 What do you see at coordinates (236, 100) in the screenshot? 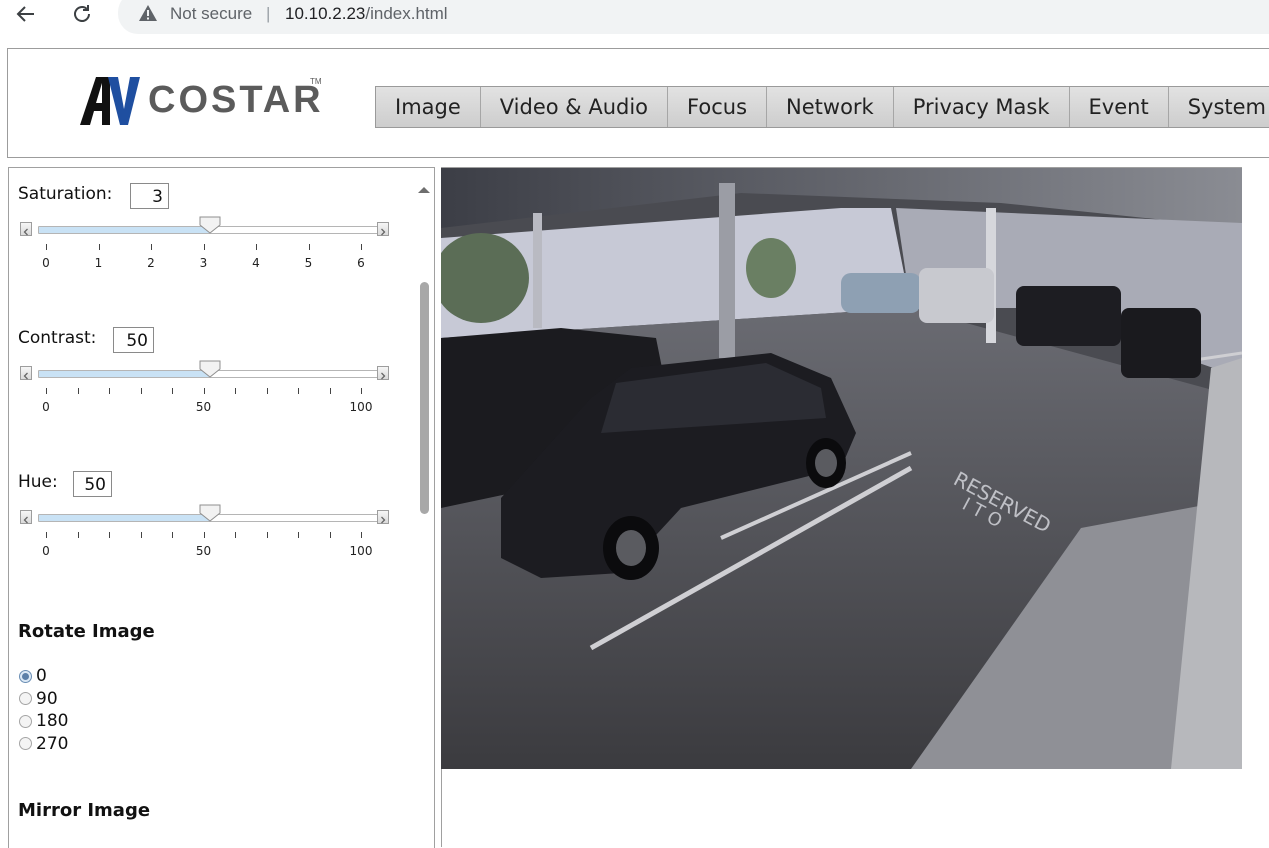
I see `logo-wordmark: COSTAR` at bounding box center [236, 100].